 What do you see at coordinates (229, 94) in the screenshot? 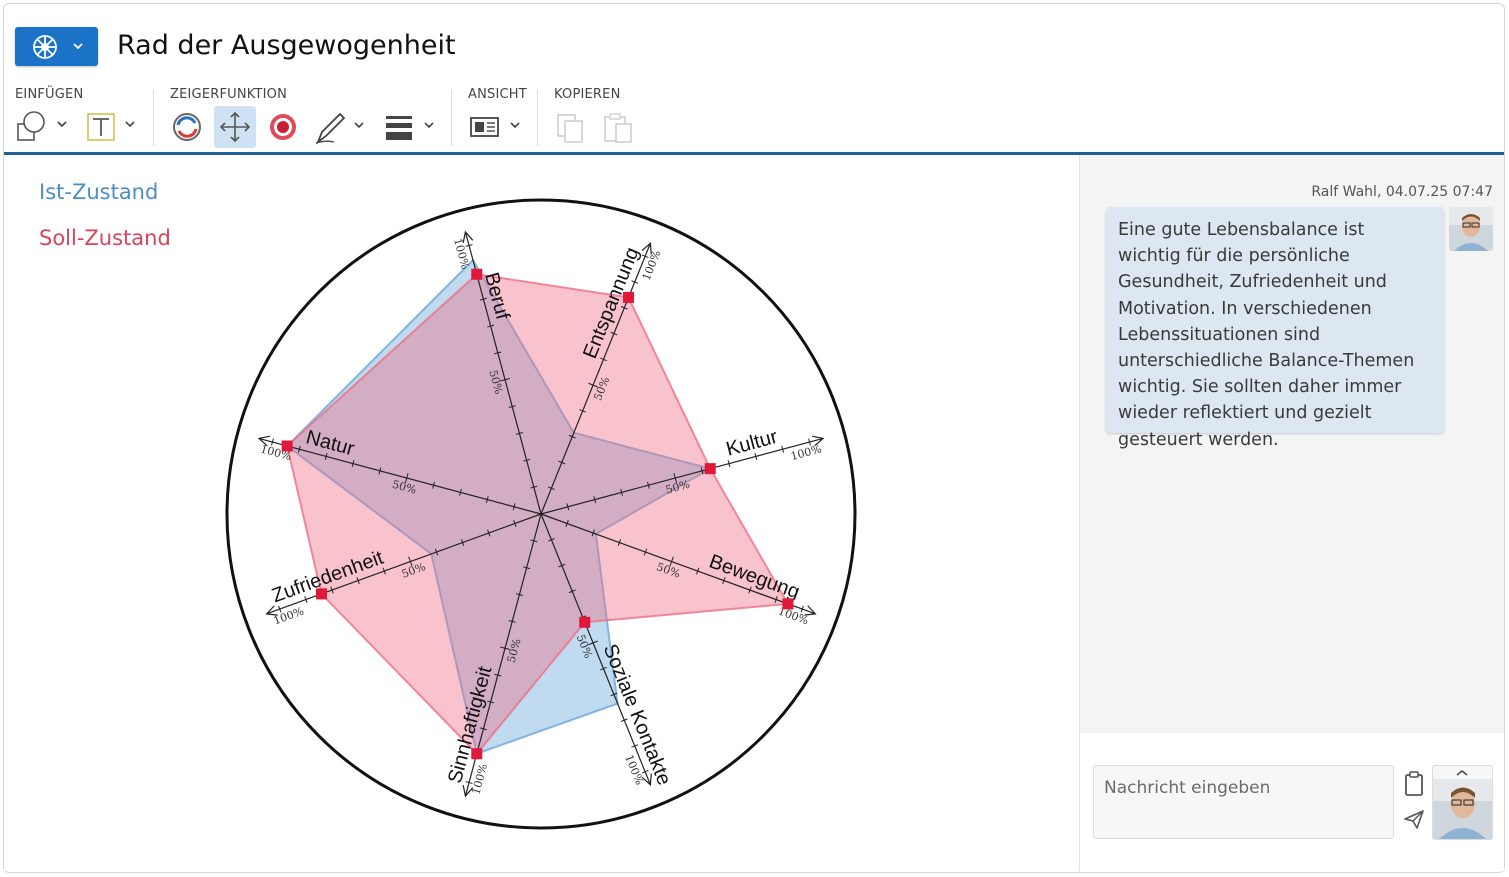
I see `group-label-pointer: ZEIGERFUNKTION` at bounding box center [229, 94].